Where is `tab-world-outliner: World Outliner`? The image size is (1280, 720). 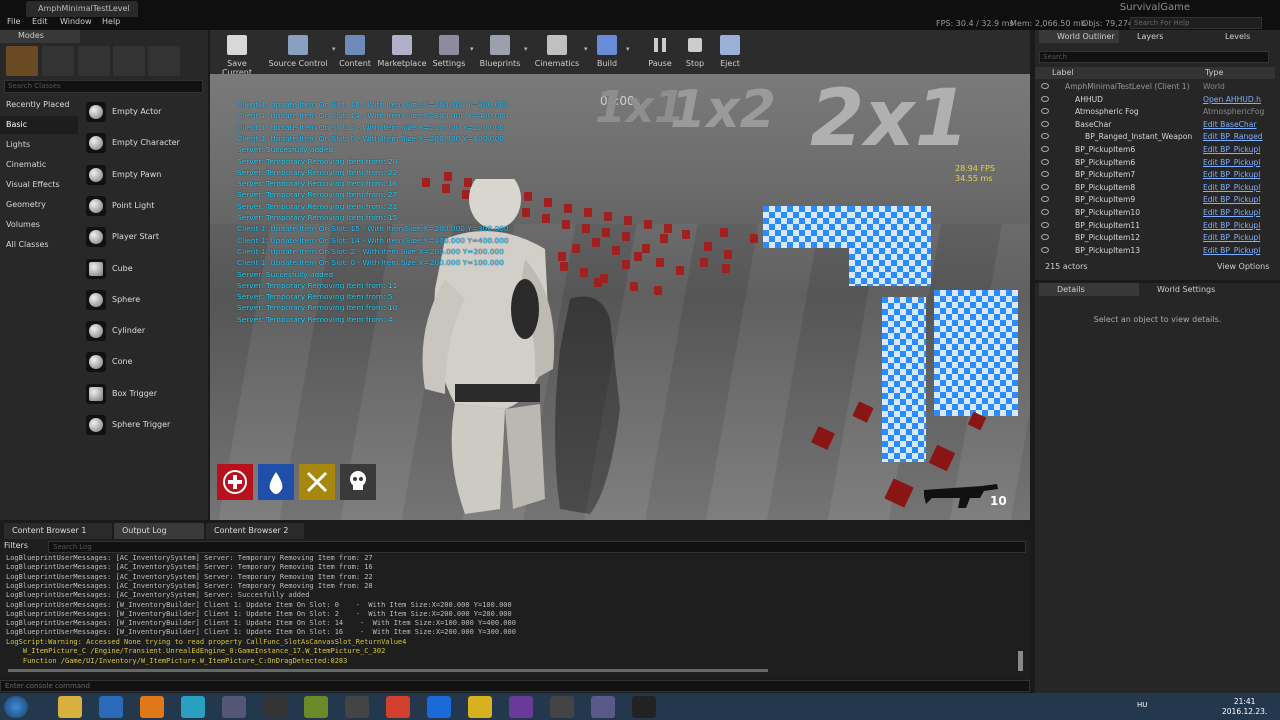 tab-world-outliner: World Outliner is located at coordinates (1079, 36).